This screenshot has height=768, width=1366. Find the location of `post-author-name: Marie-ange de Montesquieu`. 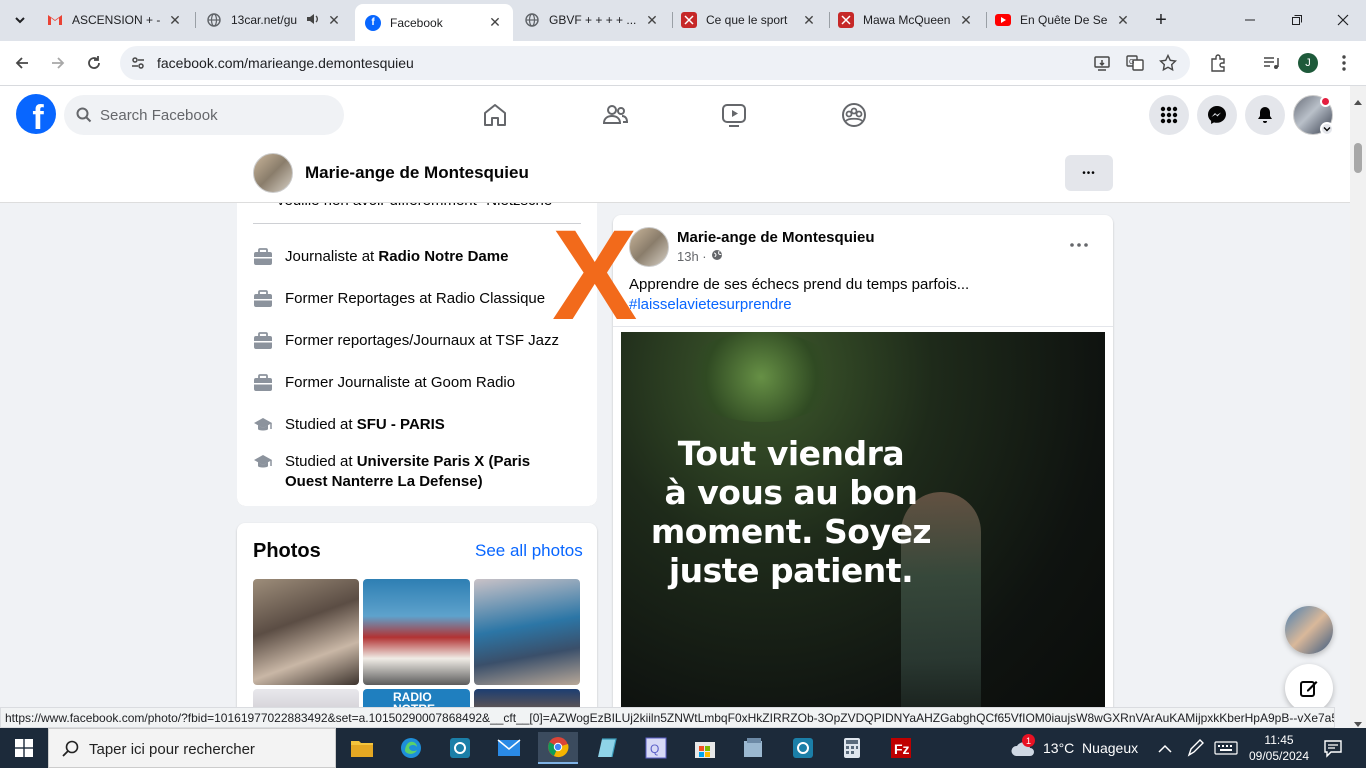

post-author-name: Marie-ange de Montesquieu is located at coordinates (776, 237).